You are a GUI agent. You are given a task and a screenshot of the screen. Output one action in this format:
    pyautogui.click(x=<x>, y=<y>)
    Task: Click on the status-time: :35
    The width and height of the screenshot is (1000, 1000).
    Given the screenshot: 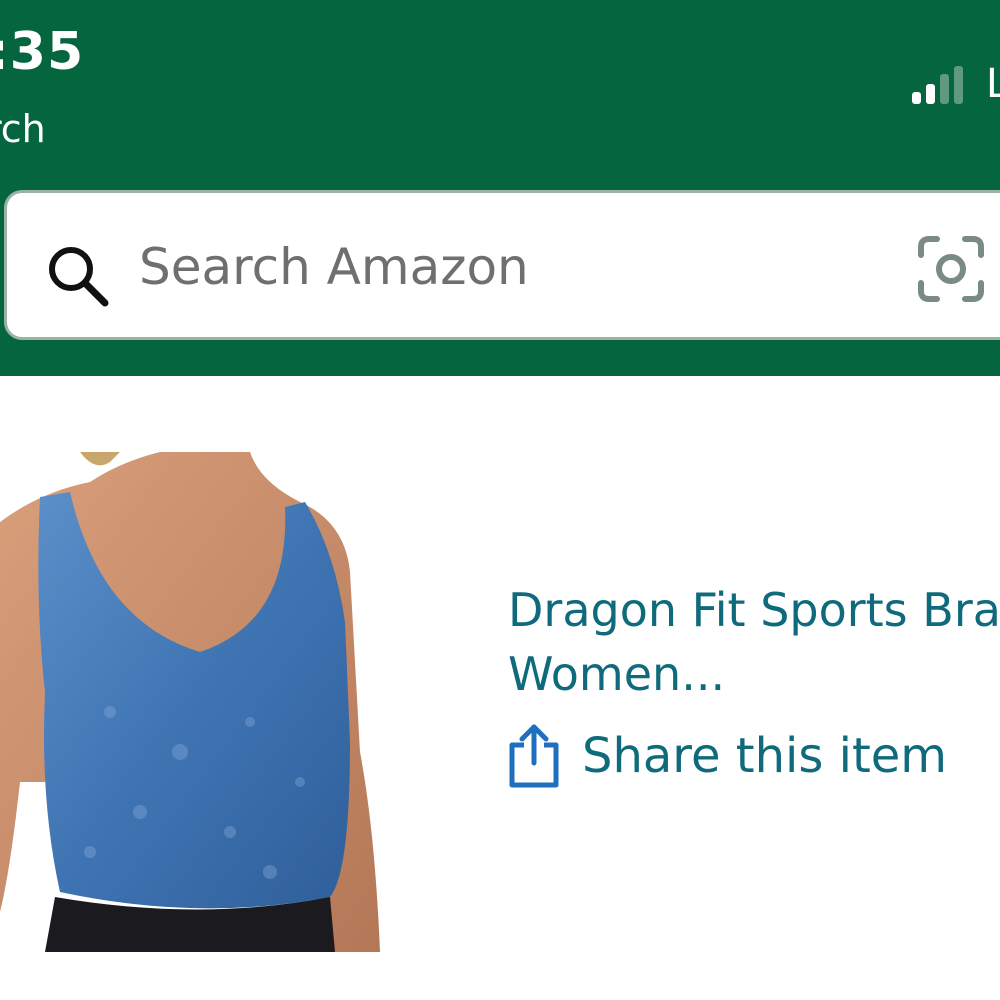 What is the action you would take?
    pyautogui.click(x=42, y=52)
    